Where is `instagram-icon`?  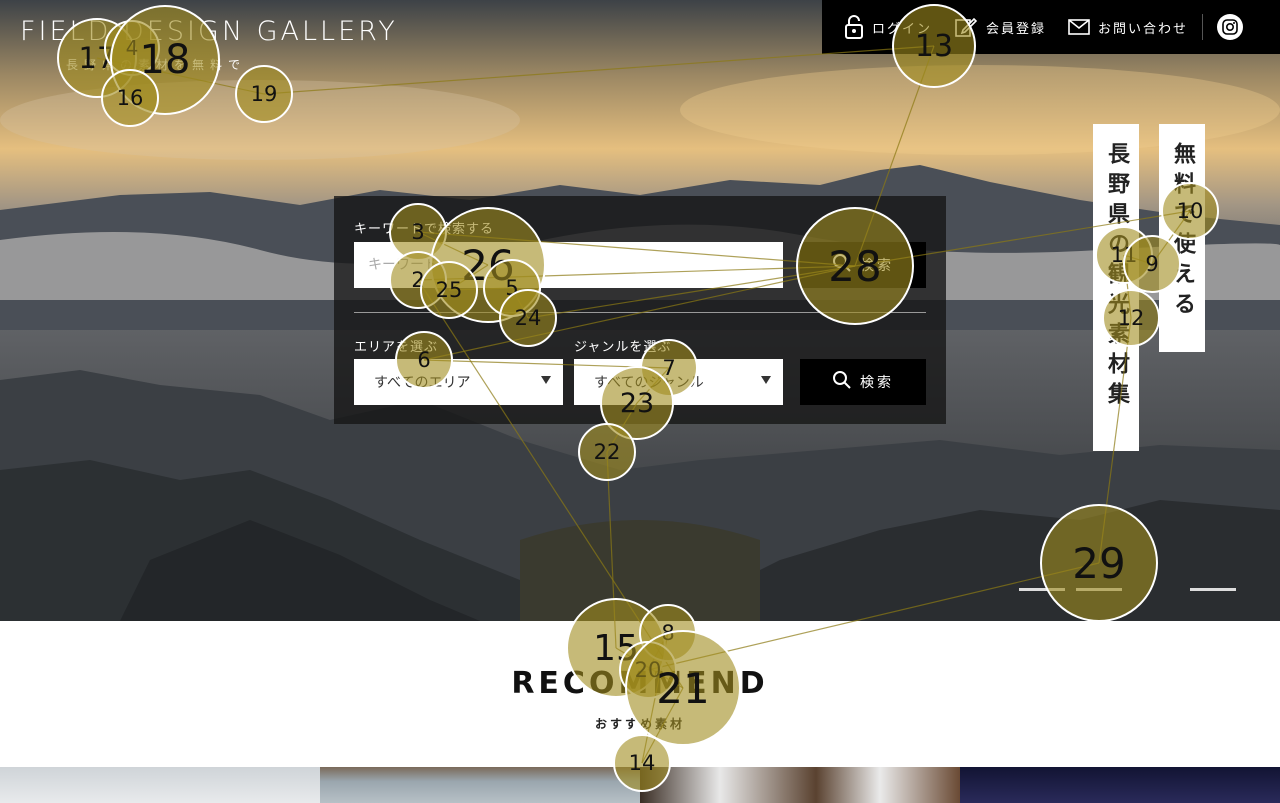 instagram-icon is located at coordinates (1230, 27).